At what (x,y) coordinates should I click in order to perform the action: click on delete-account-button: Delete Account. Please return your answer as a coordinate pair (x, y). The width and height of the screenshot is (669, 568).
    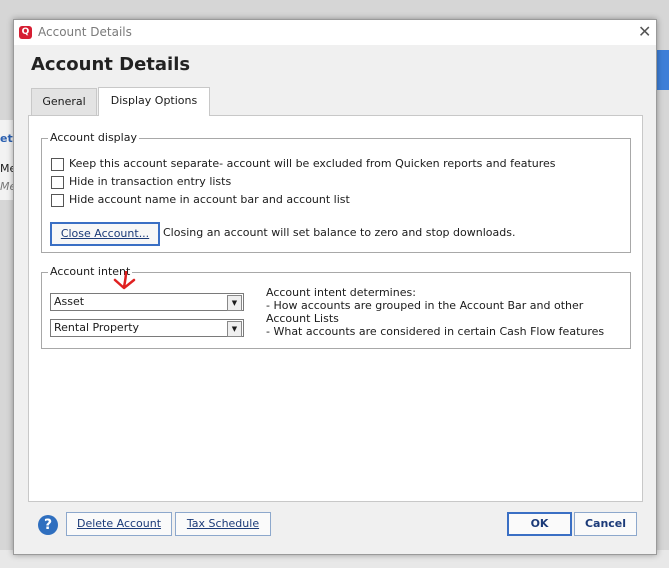
    Looking at the image, I should click on (119, 524).